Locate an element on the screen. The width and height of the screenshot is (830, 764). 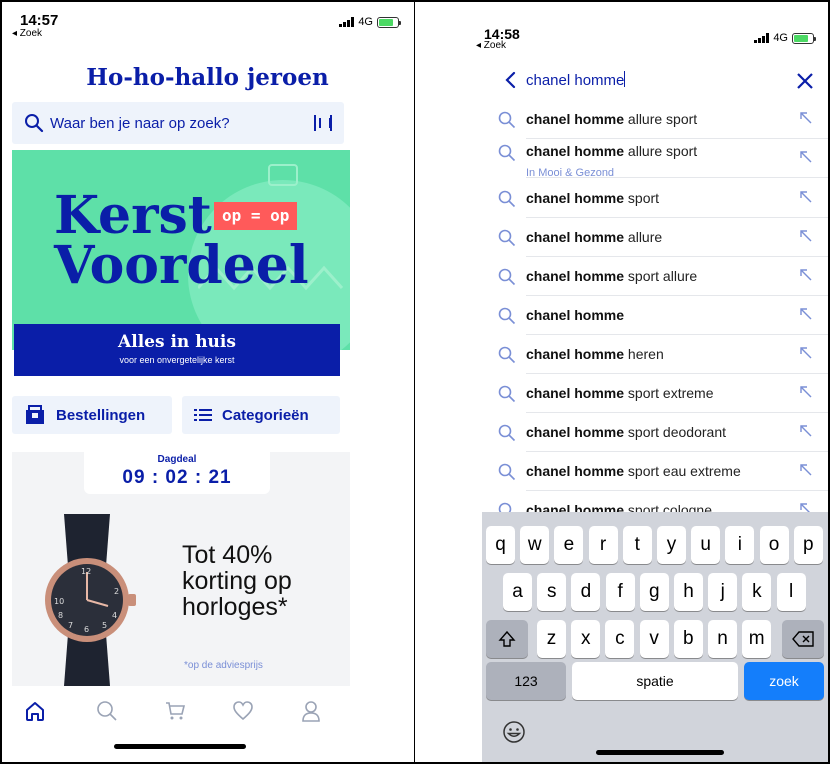
search-bar: Waar ben je naar op zoek? is located at coordinates (178, 123).